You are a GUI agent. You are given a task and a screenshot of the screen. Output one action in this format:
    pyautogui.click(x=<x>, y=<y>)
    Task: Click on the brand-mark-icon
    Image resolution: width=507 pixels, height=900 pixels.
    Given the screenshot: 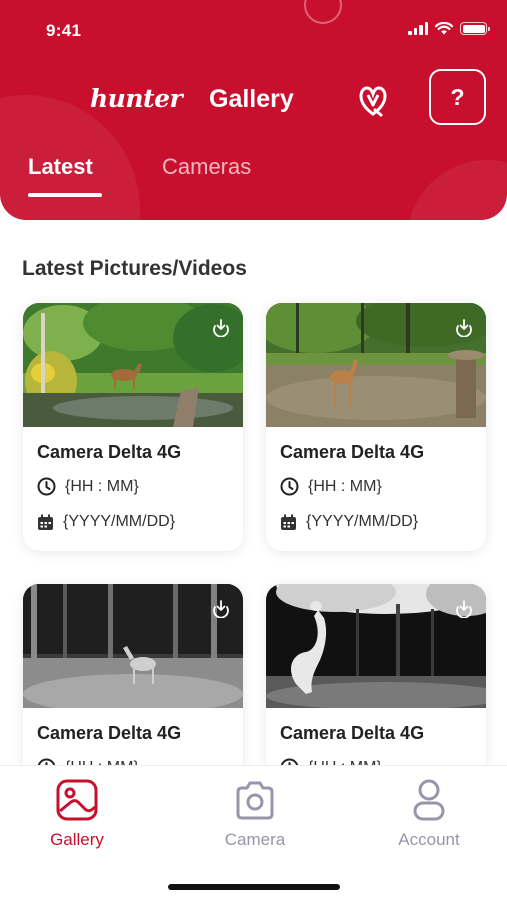 What is the action you would take?
    pyautogui.click(x=373, y=101)
    